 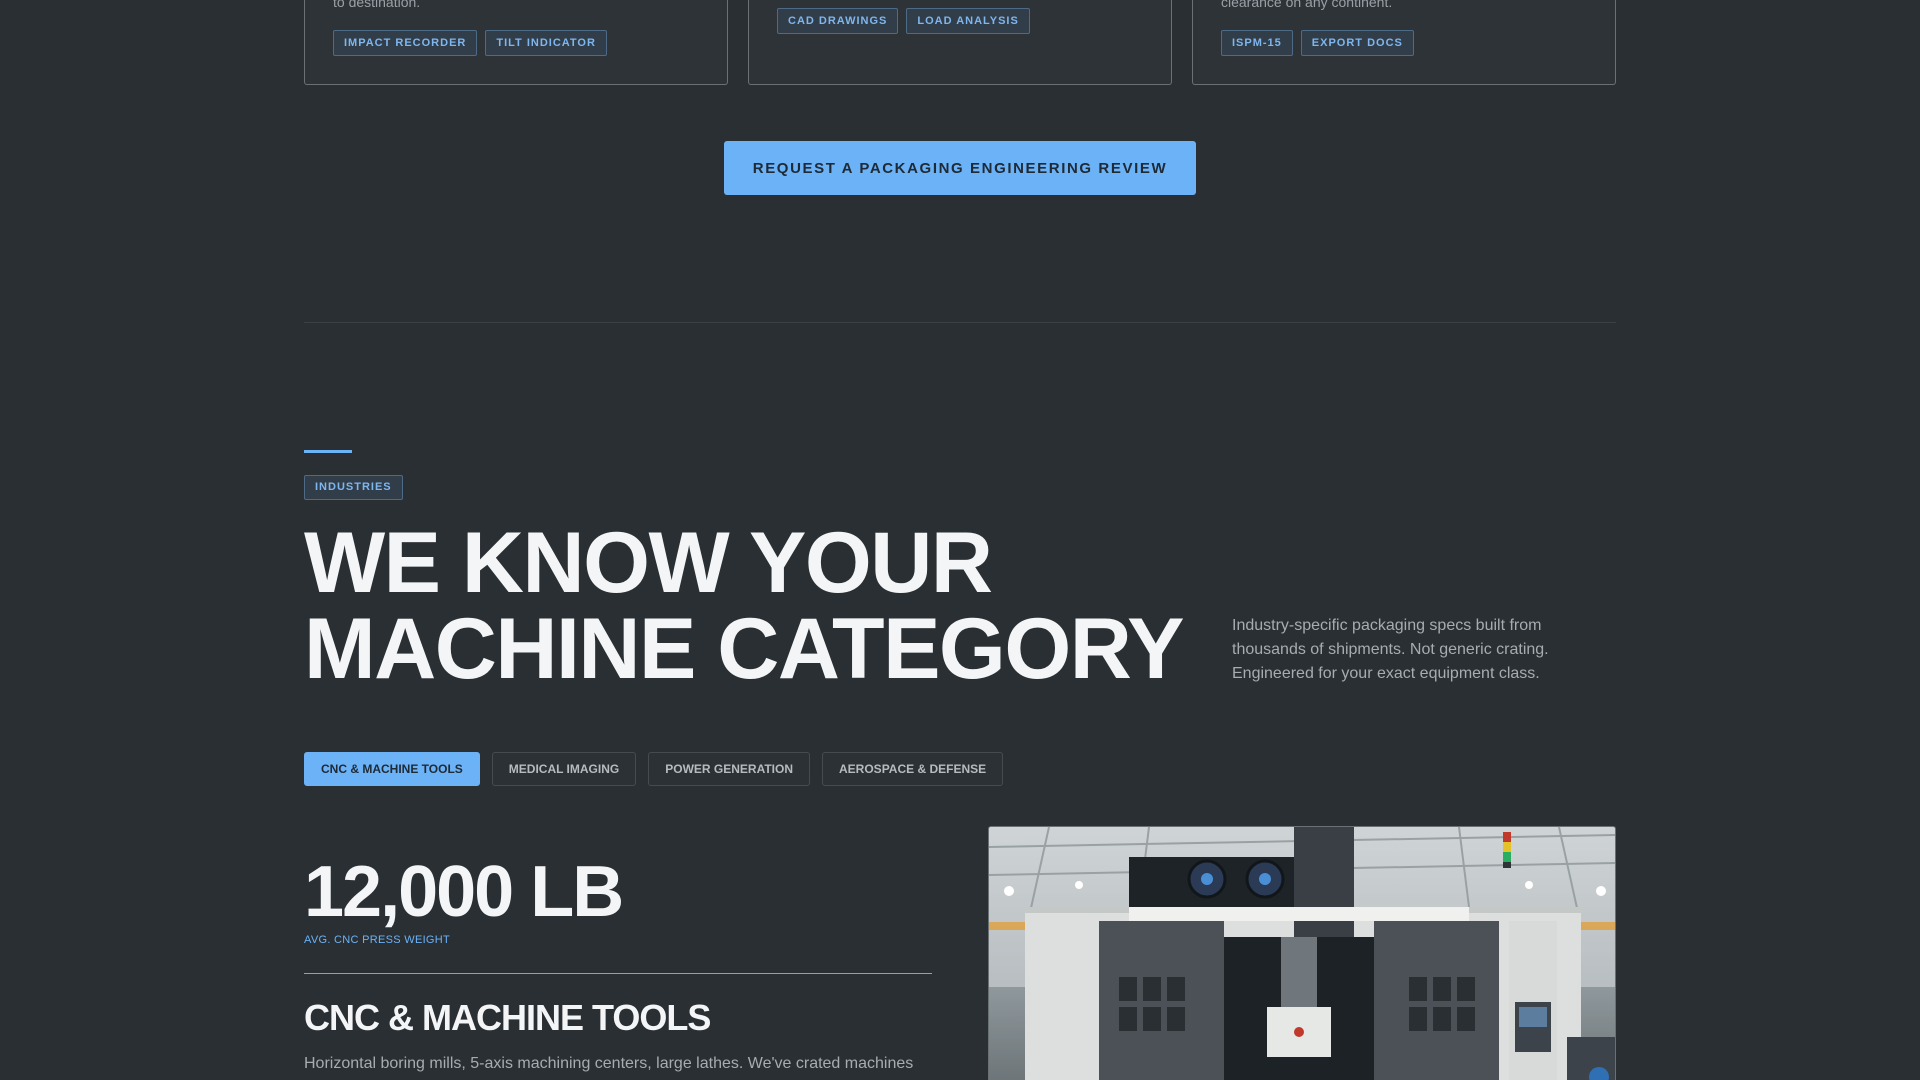 What do you see at coordinates (648, 563) in the screenshot?
I see `headline-line-1: WE KNOW YOUR` at bounding box center [648, 563].